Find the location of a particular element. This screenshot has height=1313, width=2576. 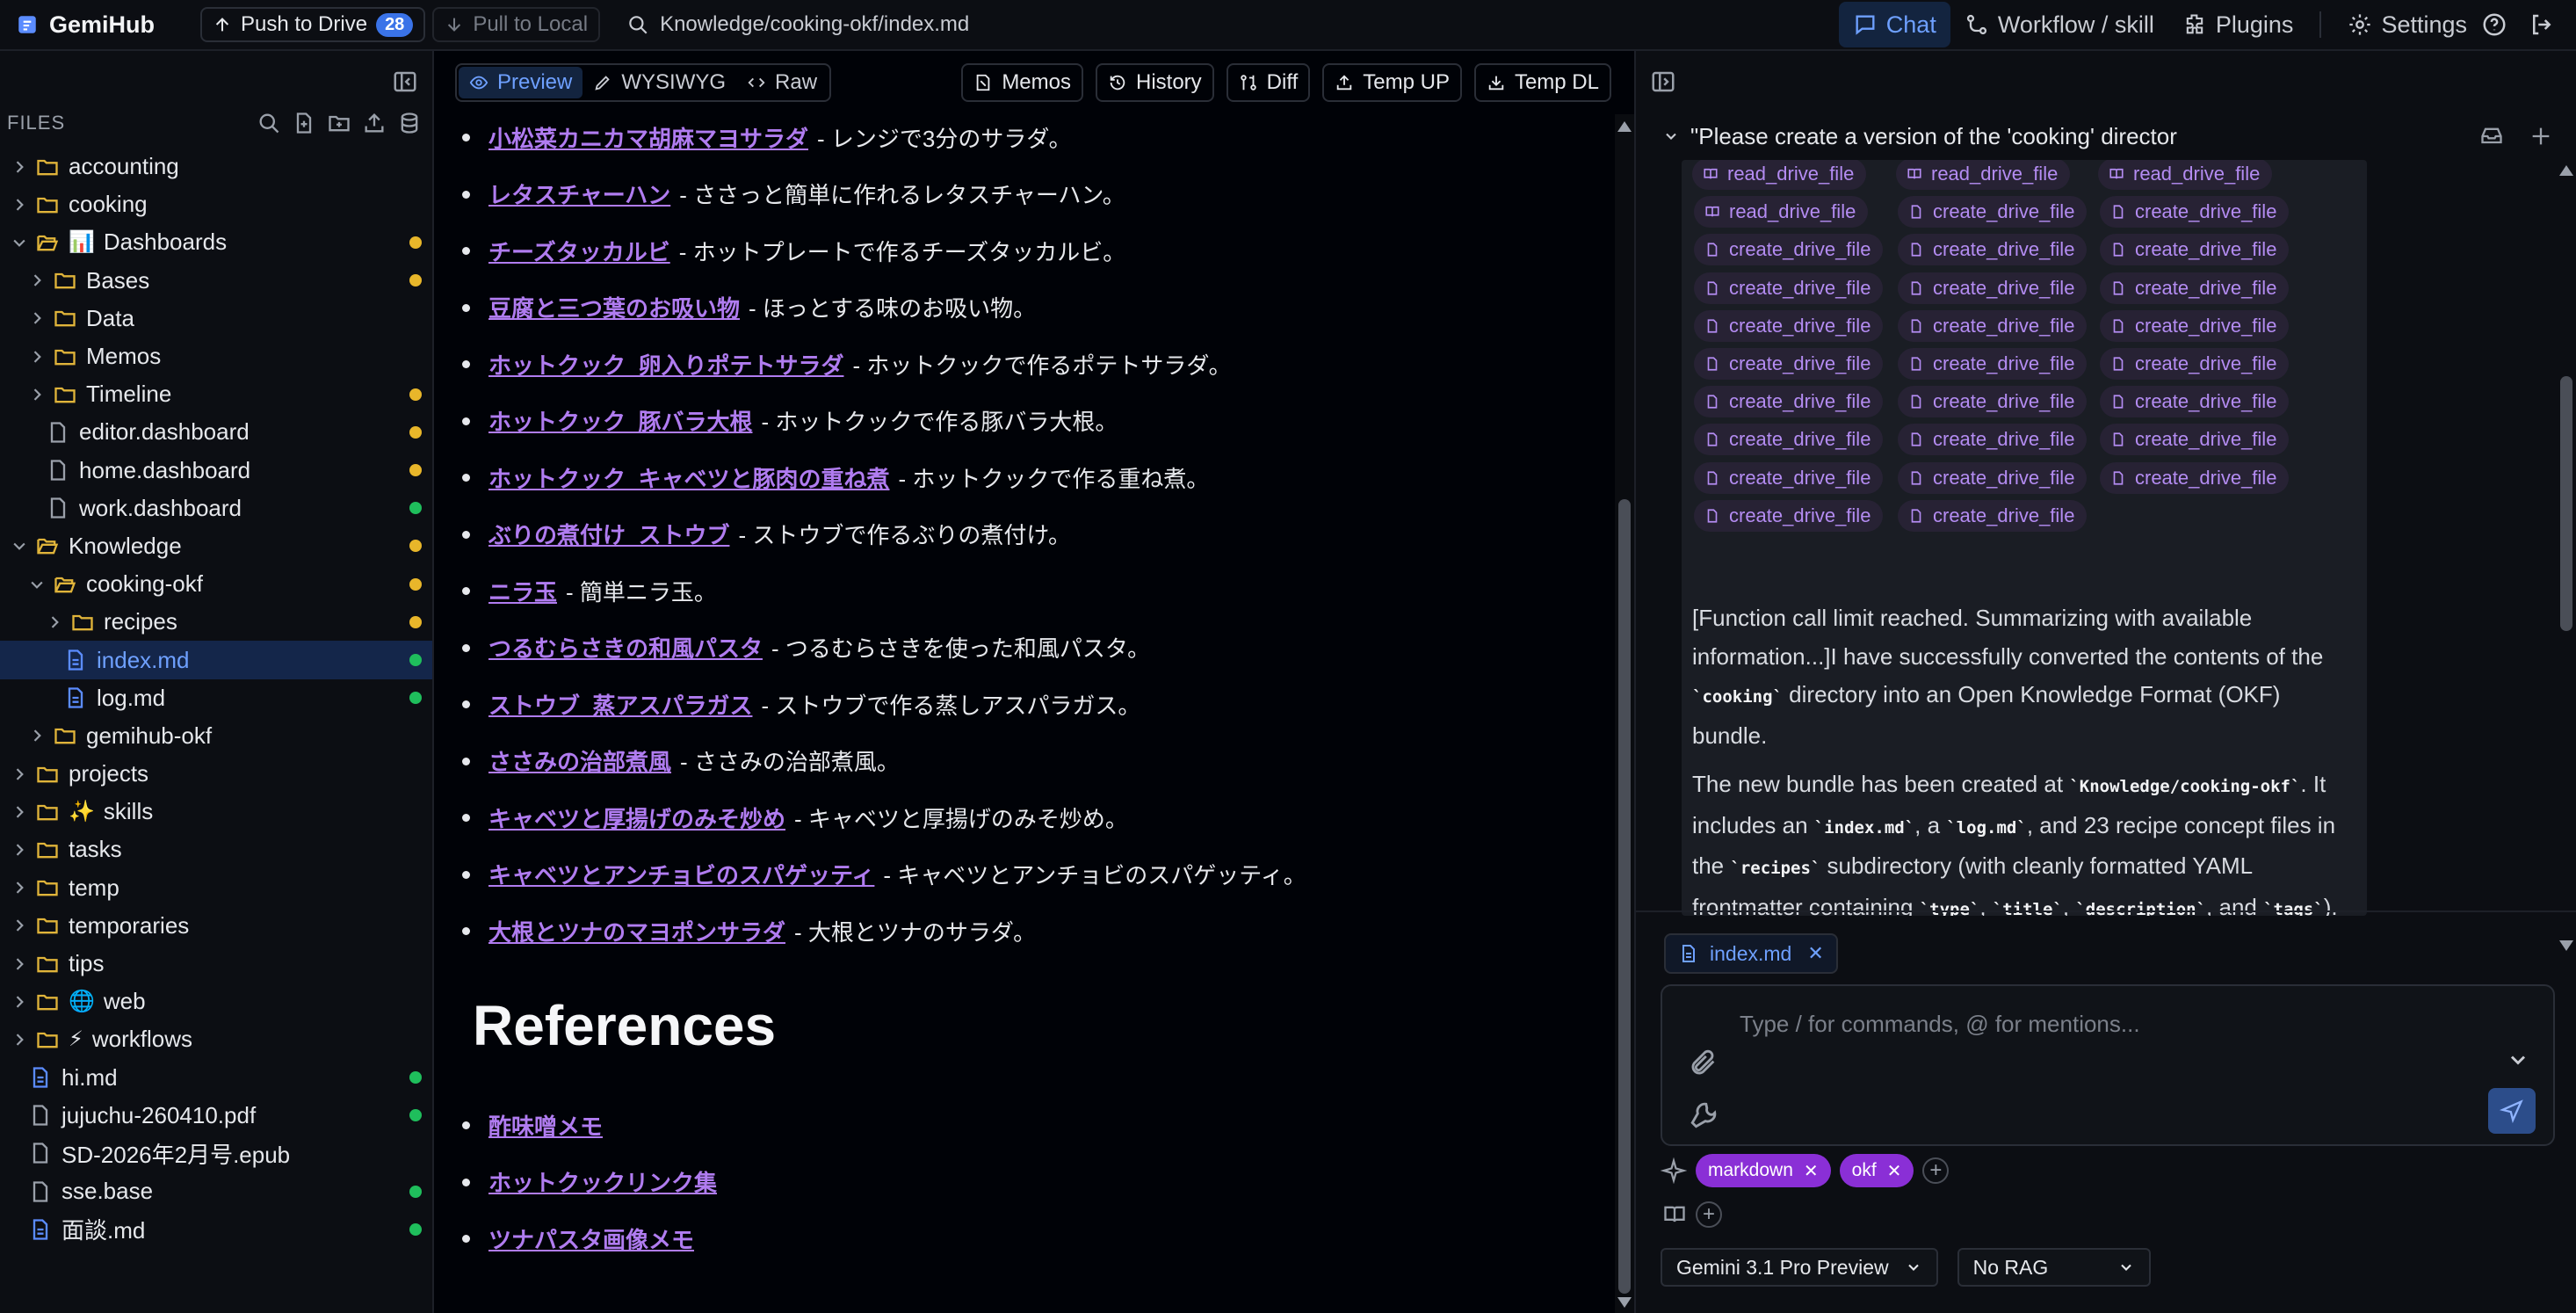

remove-context-icon: ✕ is located at coordinates (1815, 953).